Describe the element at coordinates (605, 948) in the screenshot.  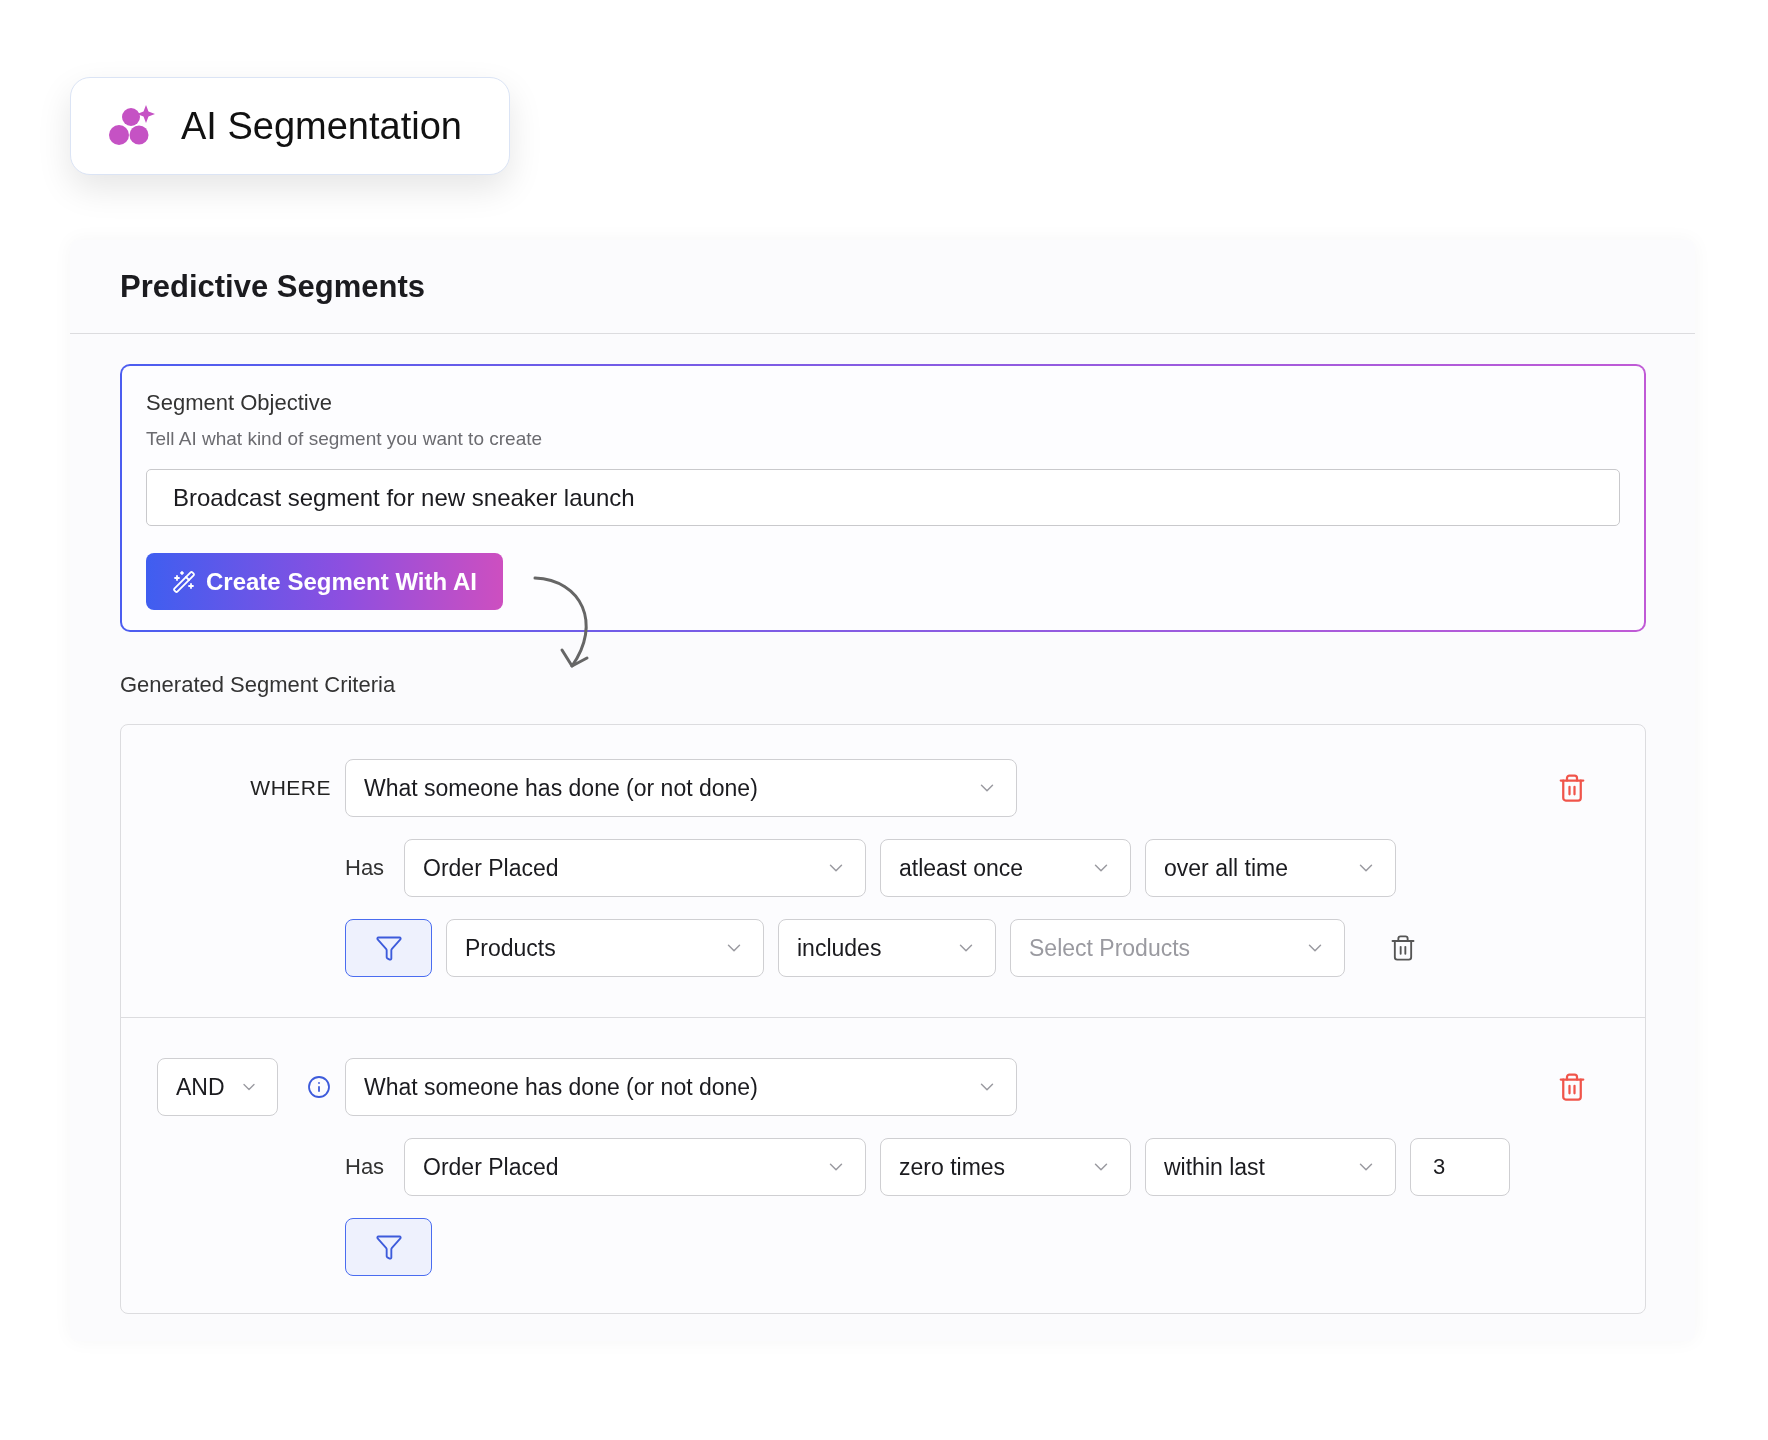
I see `property-dropdown: Products` at that location.